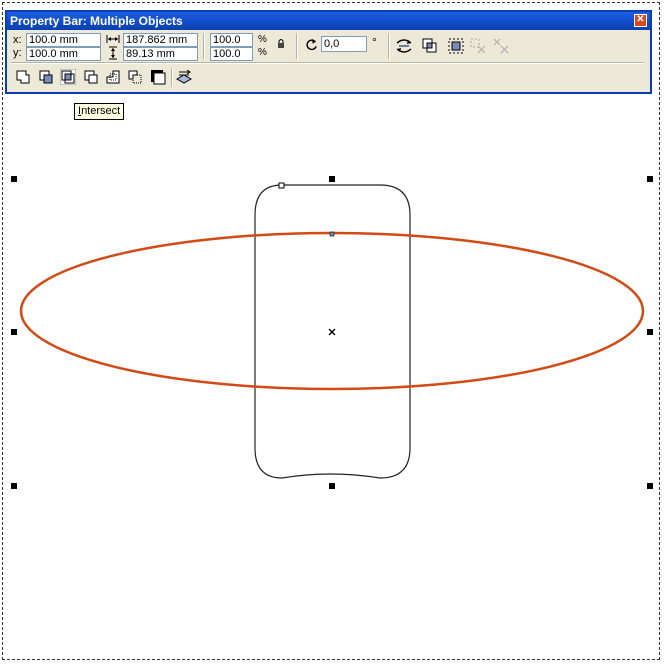  I want to click on handle-top-right, so click(650, 179).